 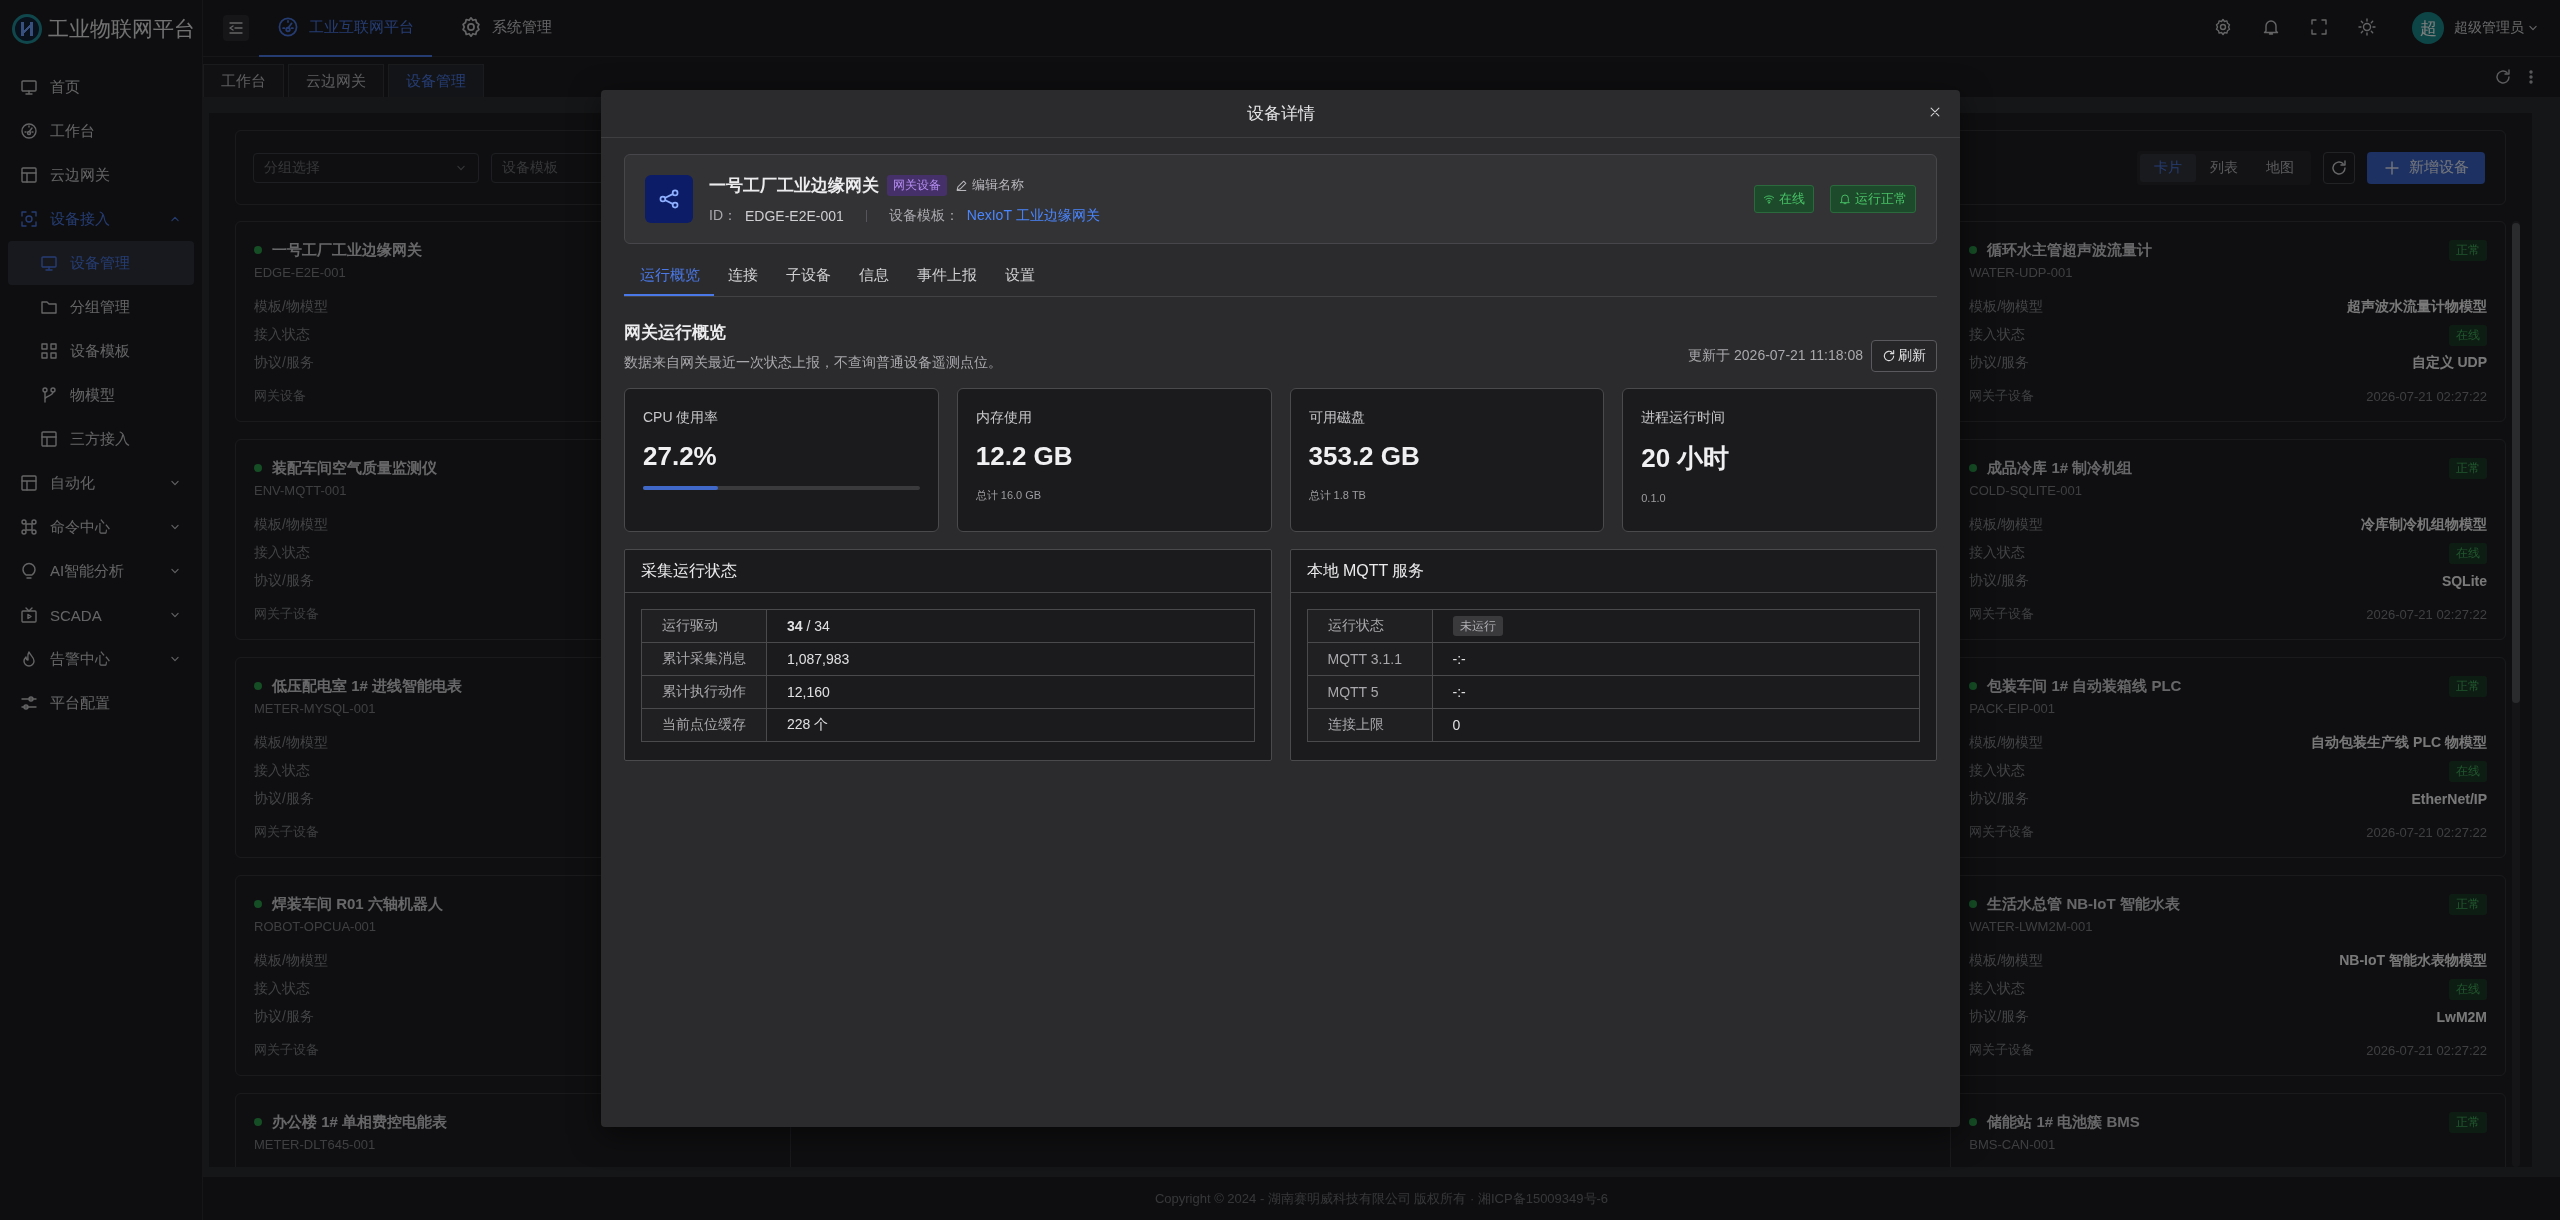 I want to click on dialog-tab: 信息, so click(x=874, y=276).